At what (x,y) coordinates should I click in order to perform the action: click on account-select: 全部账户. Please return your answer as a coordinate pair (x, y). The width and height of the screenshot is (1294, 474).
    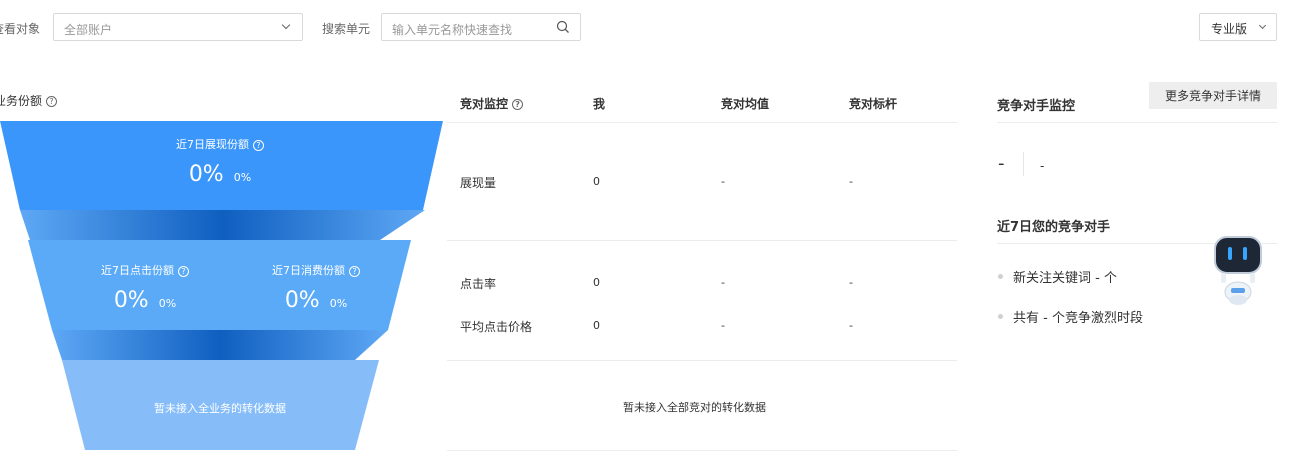
    Looking at the image, I should click on (178, 27).